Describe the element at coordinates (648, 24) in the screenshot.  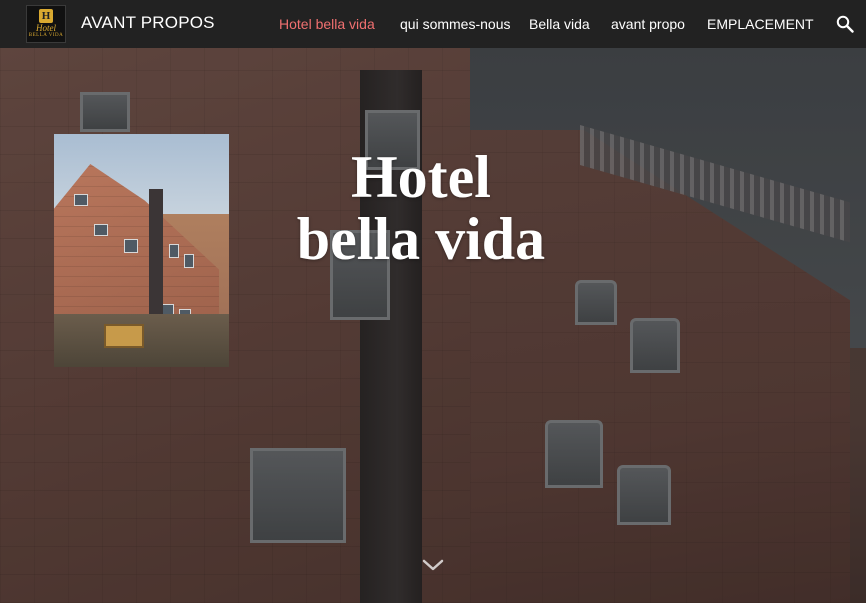
I see `nav-item-avant-propo: avant propo` at that location.